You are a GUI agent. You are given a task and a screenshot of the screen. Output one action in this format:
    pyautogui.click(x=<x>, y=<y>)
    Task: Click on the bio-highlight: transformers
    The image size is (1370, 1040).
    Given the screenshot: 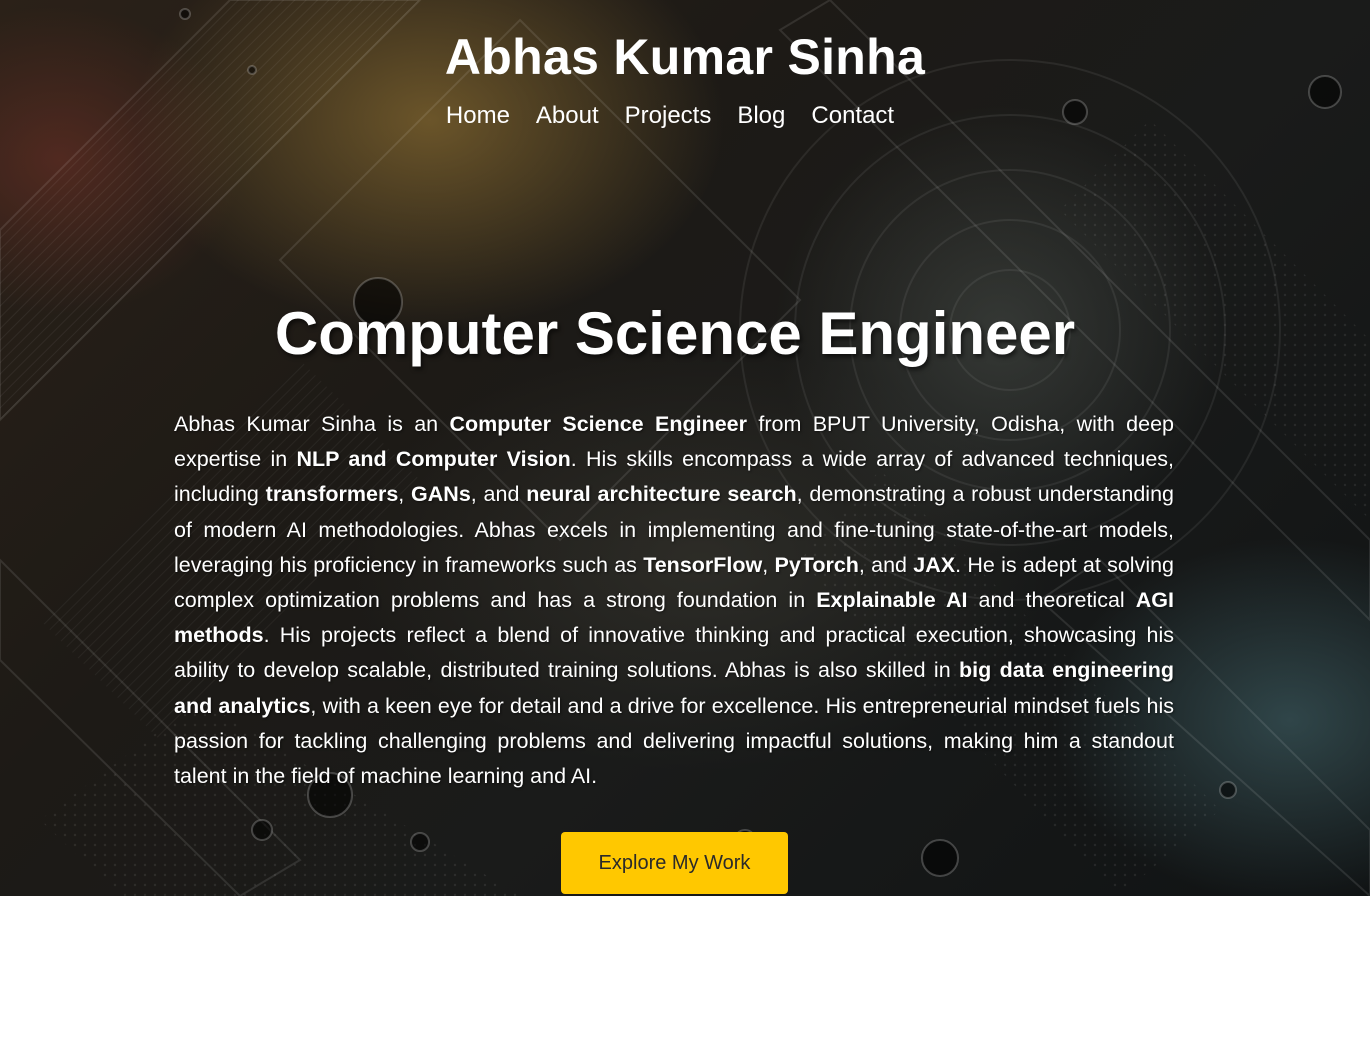 What is the action you would take?
    pyautogui.click(x=332, y=494)
    